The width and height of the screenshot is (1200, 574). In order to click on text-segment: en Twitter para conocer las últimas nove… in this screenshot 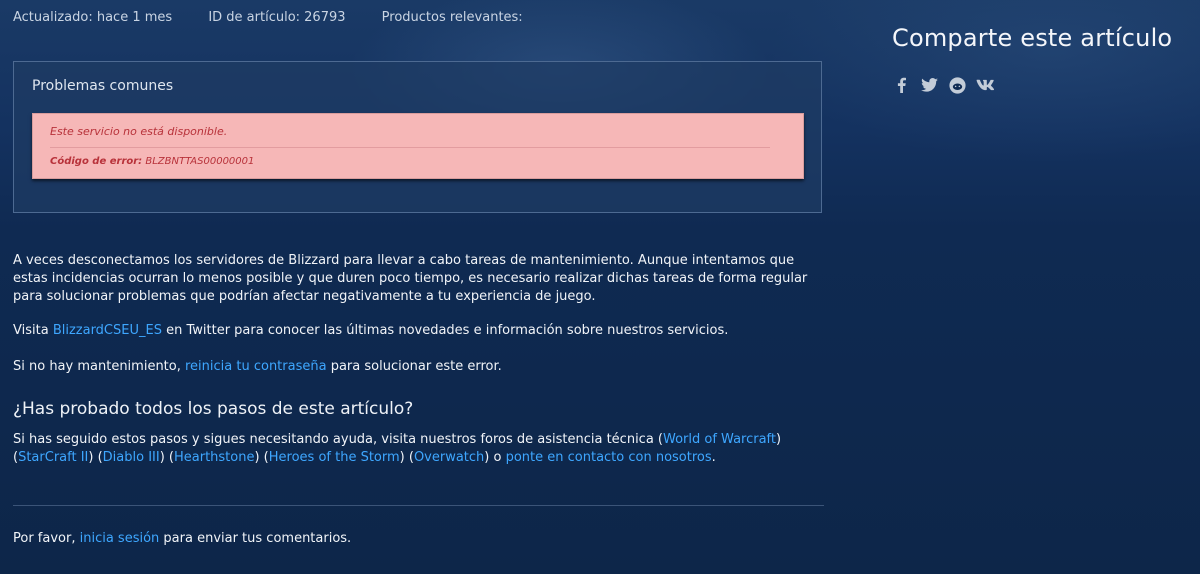, I will do `click(445, 330)`.